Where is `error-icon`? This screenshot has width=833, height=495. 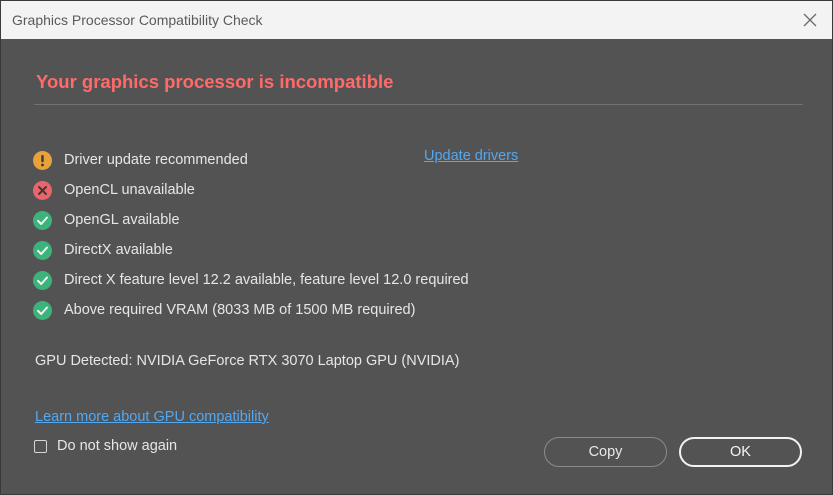 error-icon is located at coordinates (42, 190).